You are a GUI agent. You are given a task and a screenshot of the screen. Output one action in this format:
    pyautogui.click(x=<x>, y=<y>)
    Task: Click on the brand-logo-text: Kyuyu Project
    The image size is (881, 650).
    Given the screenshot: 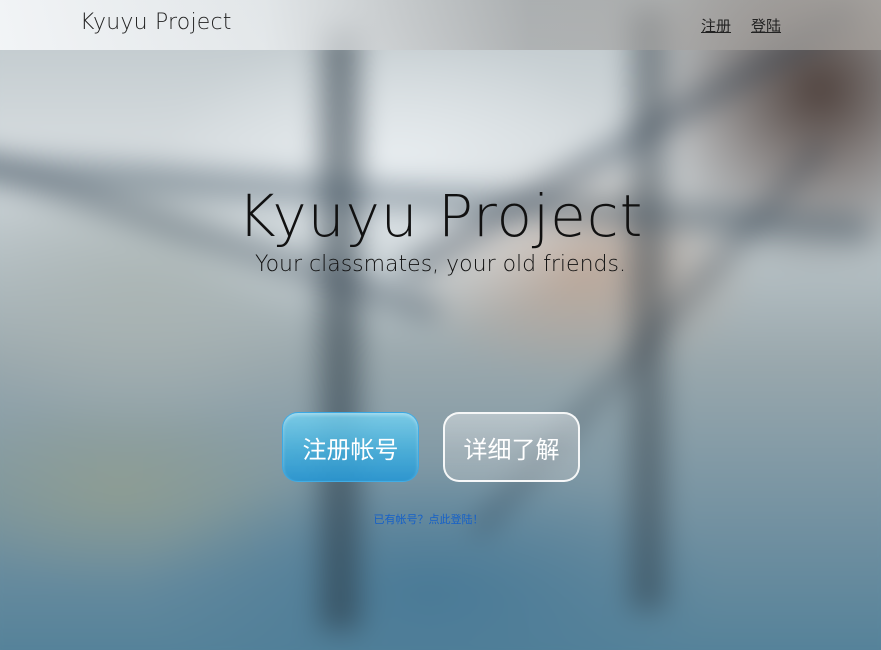 What is the action you would take?
    pyautogui.click(x=156, y=22)
    